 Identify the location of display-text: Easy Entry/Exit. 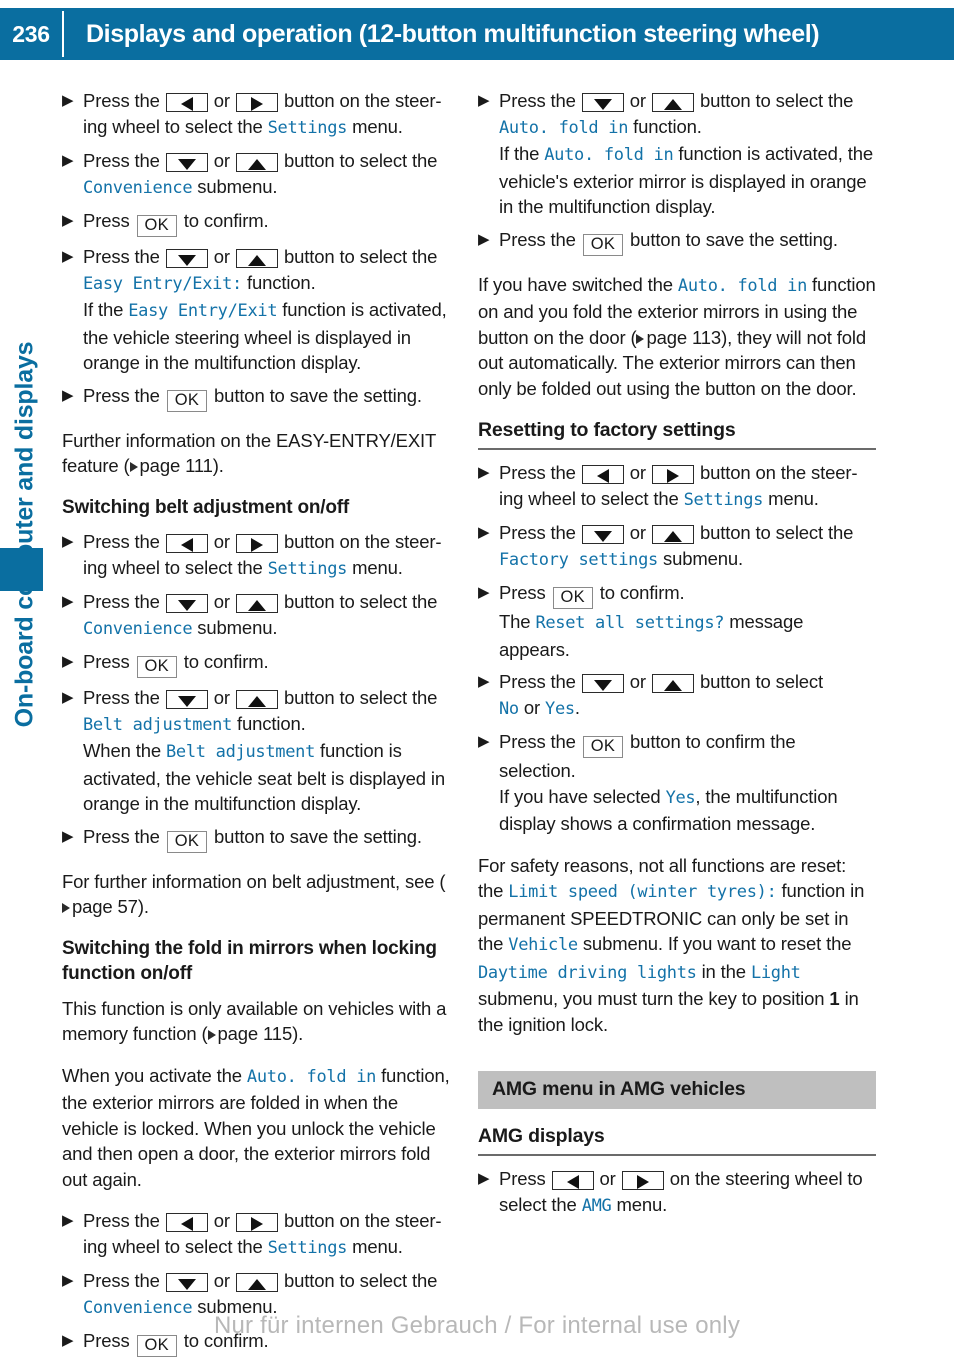
(203, 311).